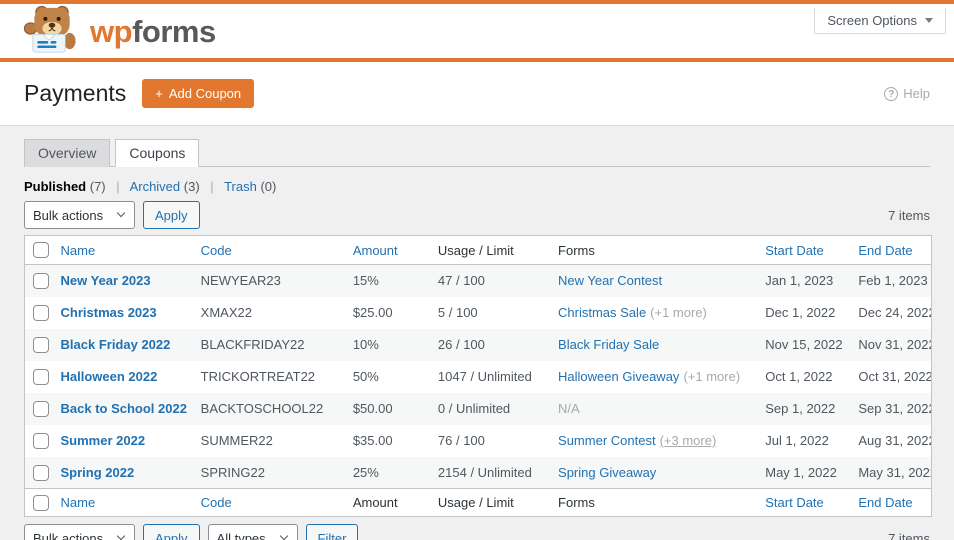  I want to click on filter-button: Filter, so click(332, 532).